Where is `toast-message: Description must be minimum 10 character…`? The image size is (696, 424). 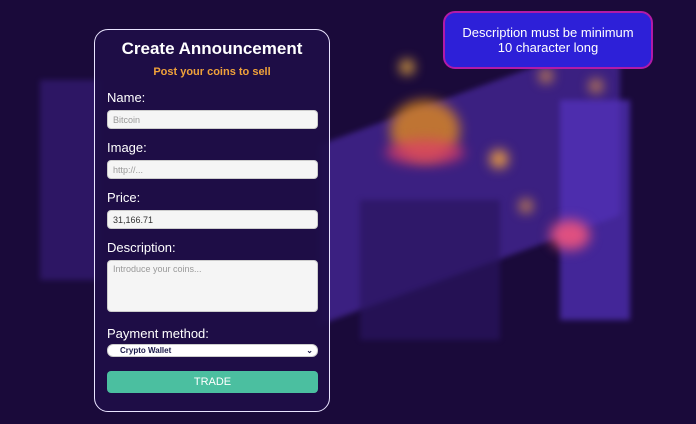 toast-message: Description must be minimum 10 character… is located at coordinates (548, 40).